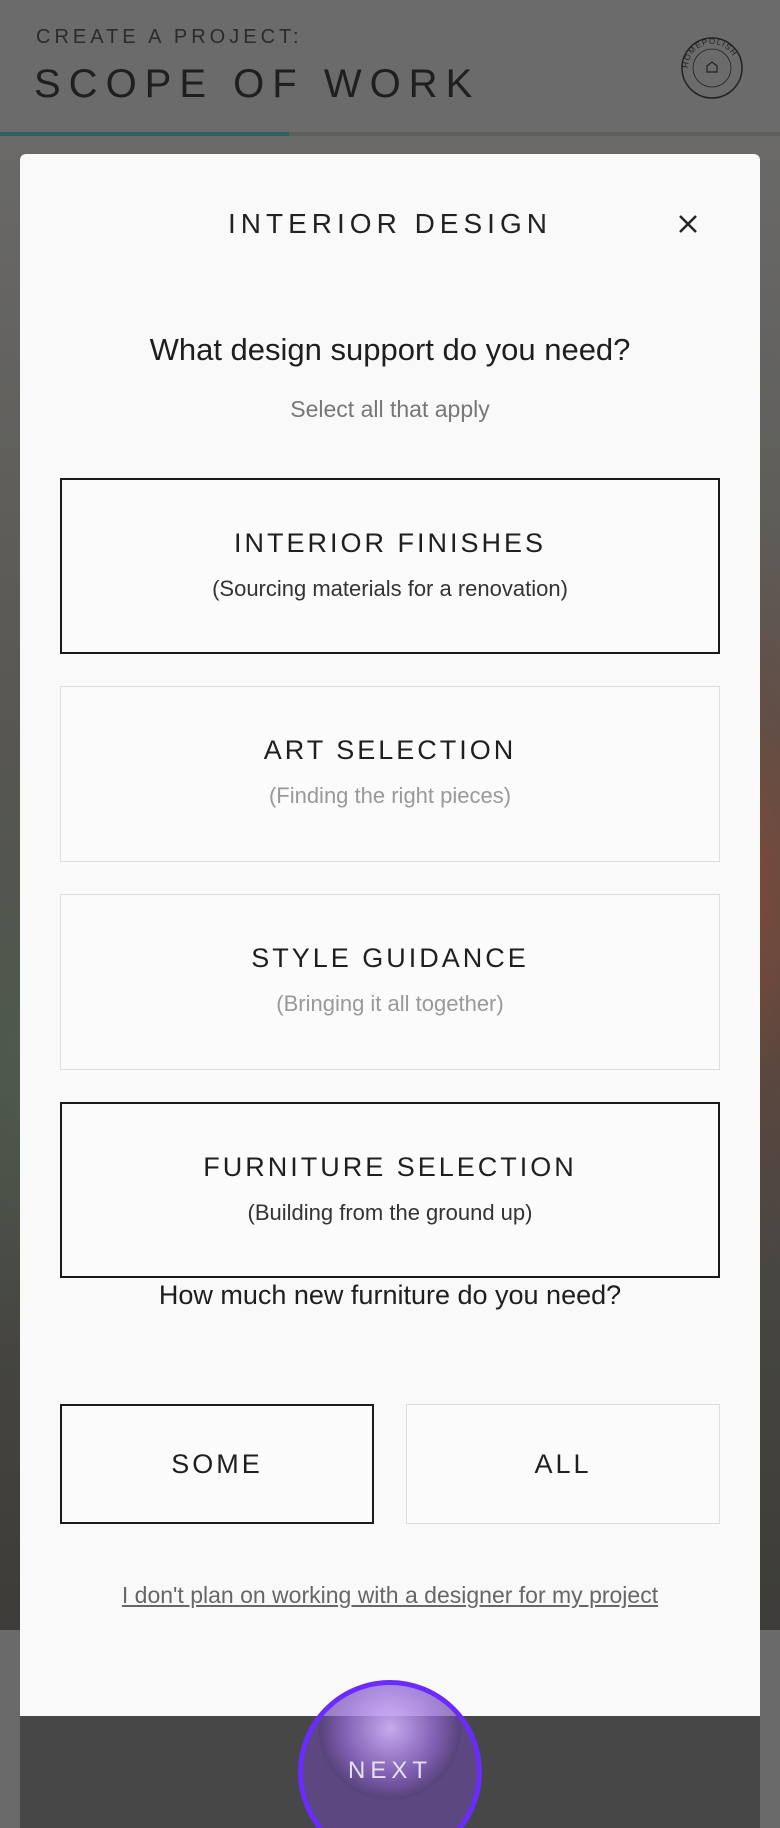  What do you see at coordinates (390, 958) in the screenshot?
I see `option-title: STYLE GUIDANCE` at bounding box center [390, 958].